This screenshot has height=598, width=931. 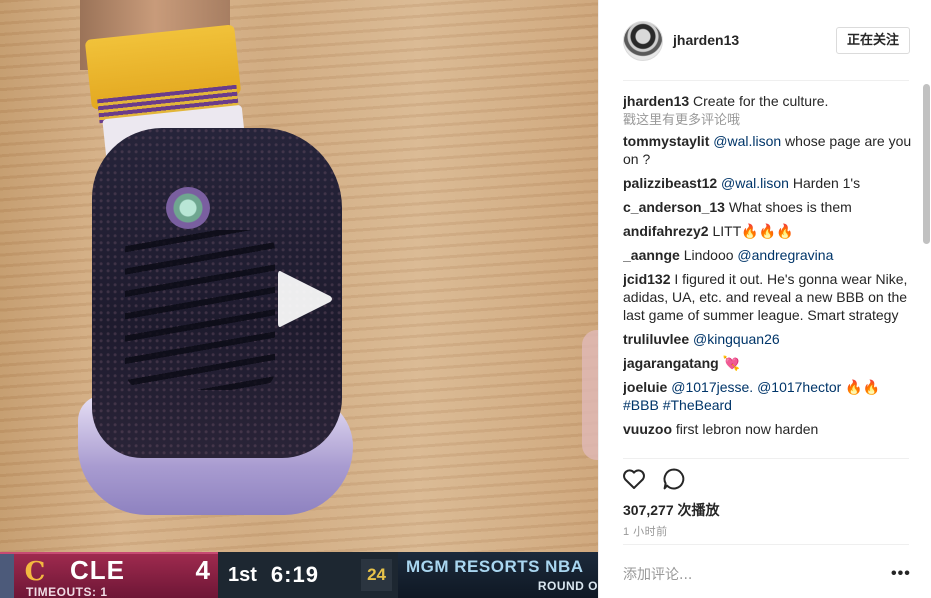 I want to click on comment-username: tommystaylit, so click(x=666, y=141).